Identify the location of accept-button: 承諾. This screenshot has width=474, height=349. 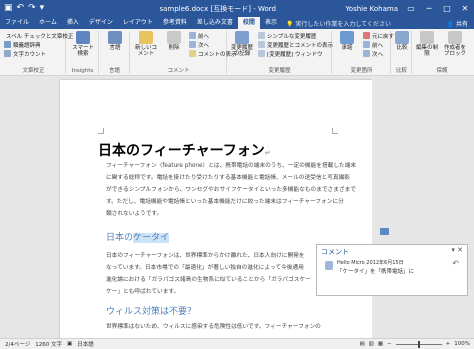
(347, 41).